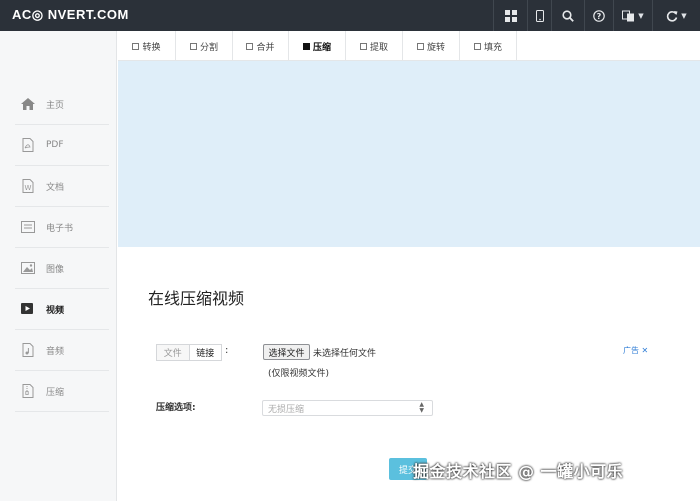 This screenshot has height=501, width=700. I want to click on mobile-icon, so click(539, 15).